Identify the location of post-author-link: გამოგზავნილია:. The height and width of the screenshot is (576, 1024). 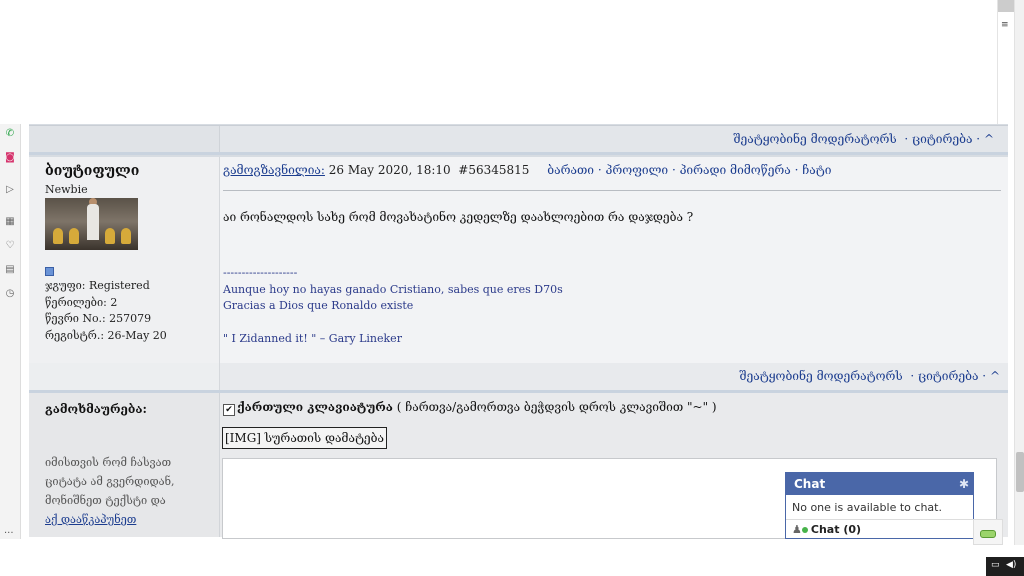
(274, 170).